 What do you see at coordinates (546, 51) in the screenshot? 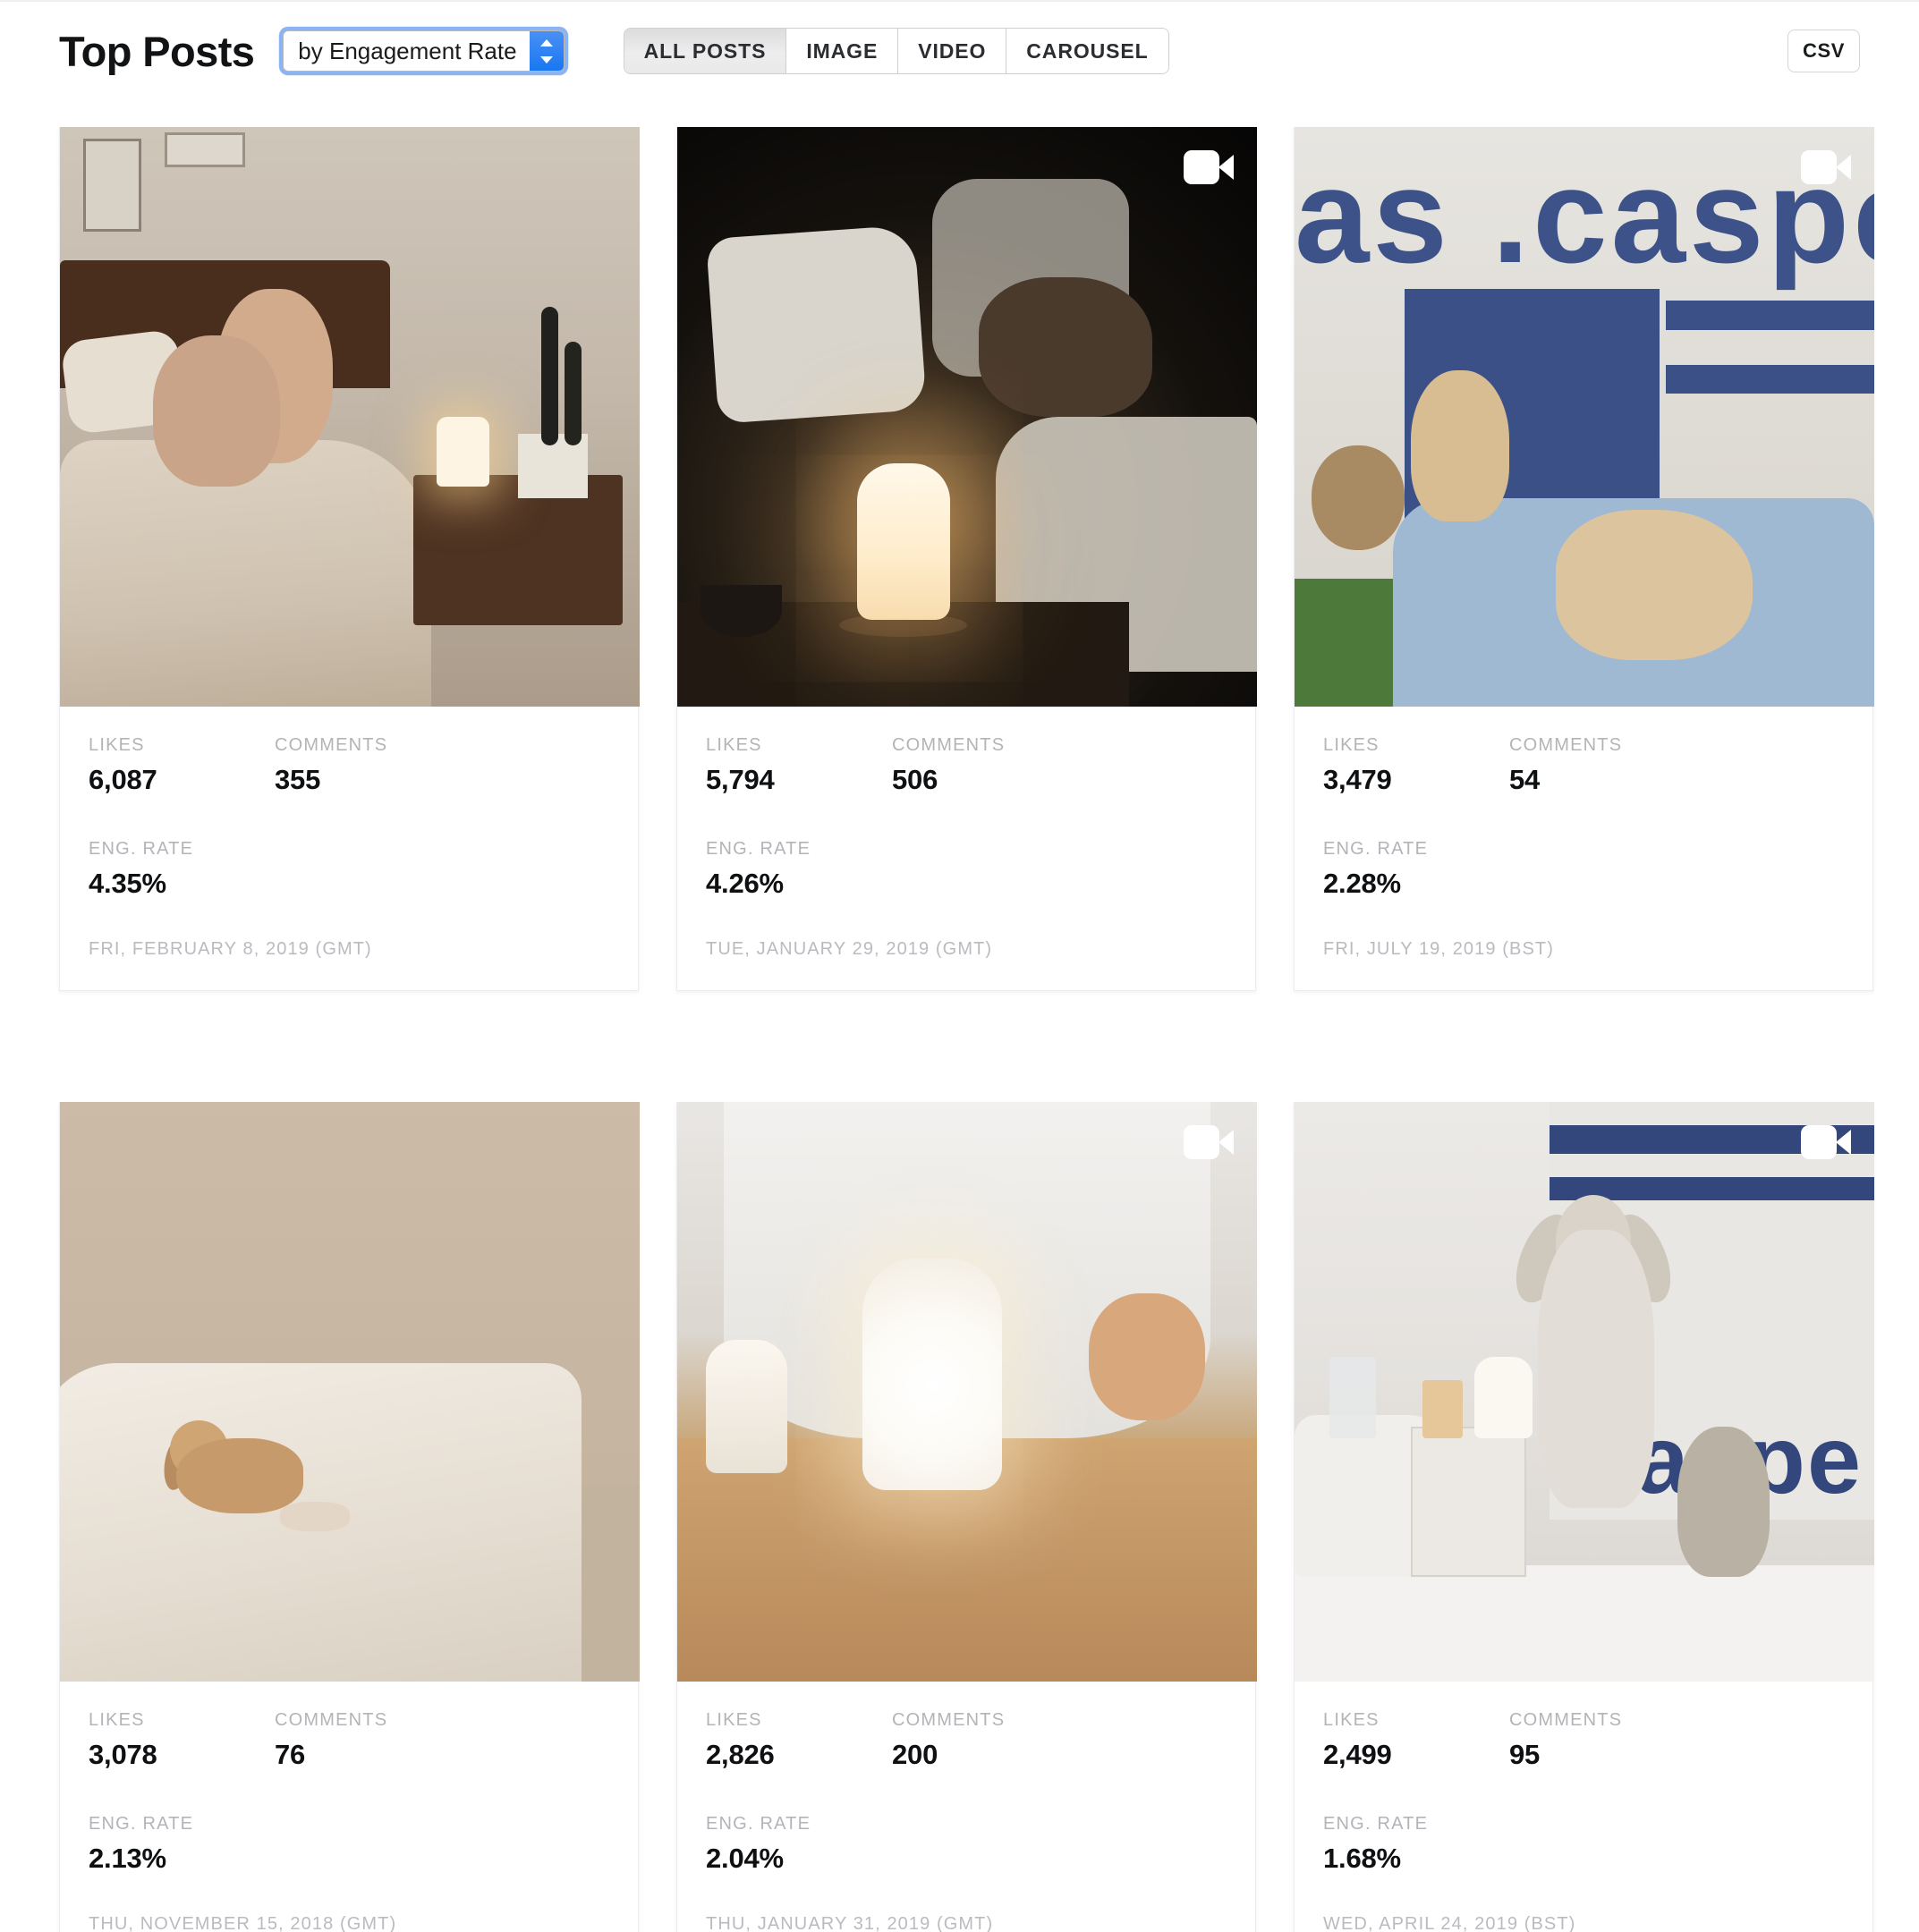
I see `chevron-up-down-icon` at bounding box center [546, 51].